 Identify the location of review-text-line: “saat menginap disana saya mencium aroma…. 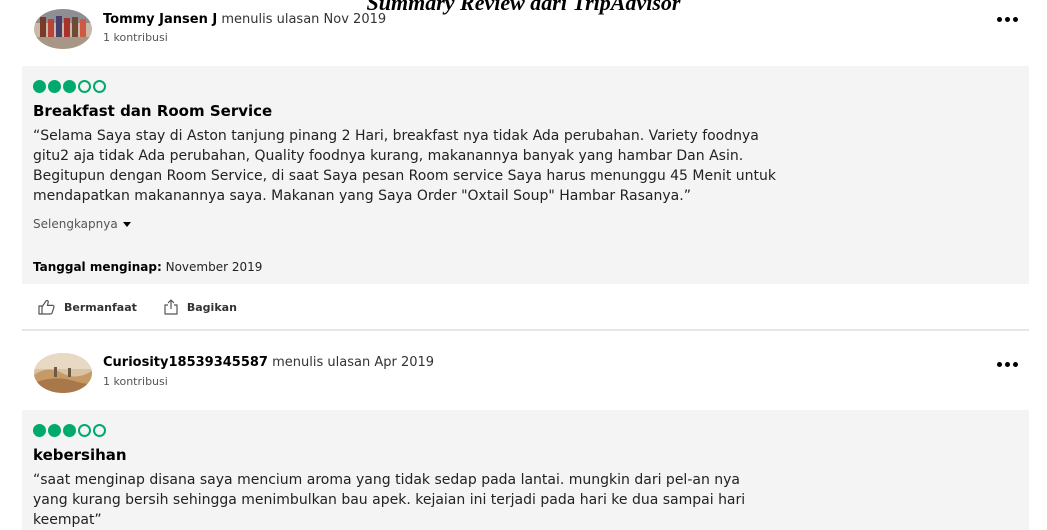
(387, 480).